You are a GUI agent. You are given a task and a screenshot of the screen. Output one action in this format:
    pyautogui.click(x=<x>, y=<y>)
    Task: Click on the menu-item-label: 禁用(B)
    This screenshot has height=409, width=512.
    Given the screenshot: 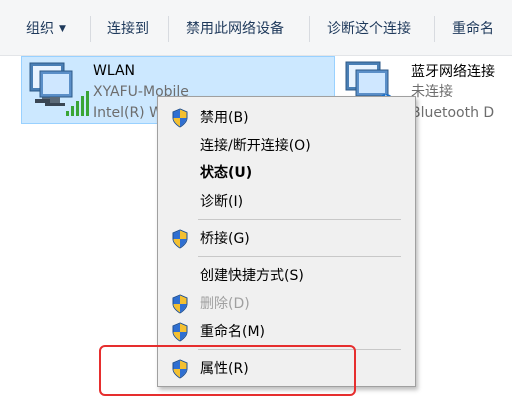 What is the action you would take?
    pyautogui.click(x=224, y=118)
    